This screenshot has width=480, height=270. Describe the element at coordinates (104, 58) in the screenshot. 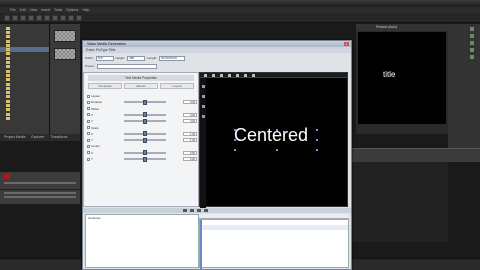

I see `width-field: 720` at that location.